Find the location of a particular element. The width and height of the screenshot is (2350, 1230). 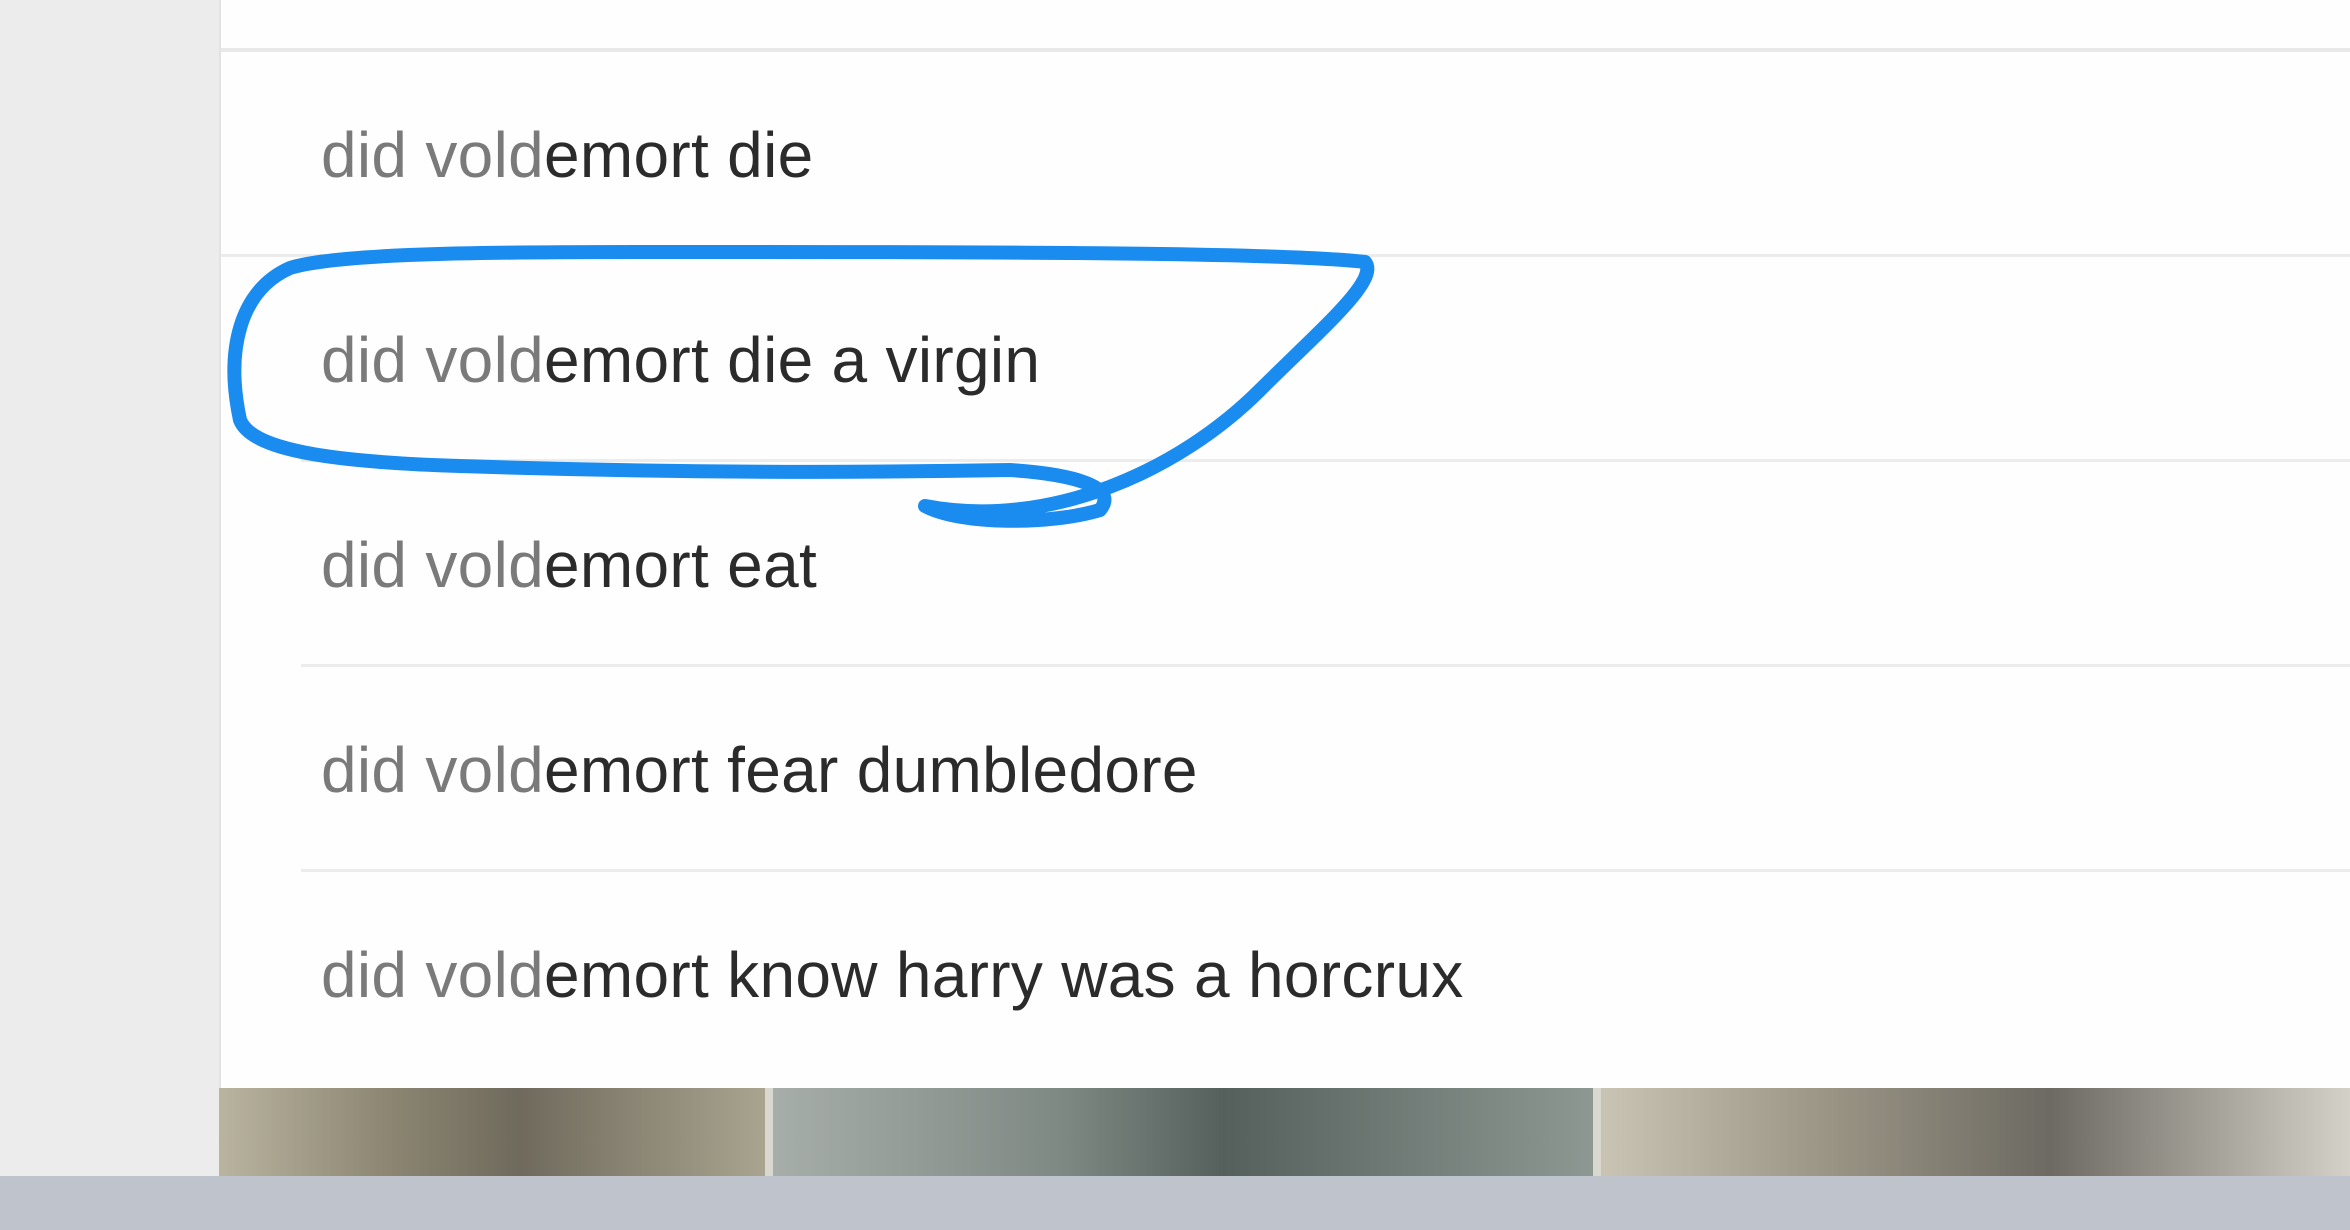

image-results-strip is located at coordinates (1284, 1132).